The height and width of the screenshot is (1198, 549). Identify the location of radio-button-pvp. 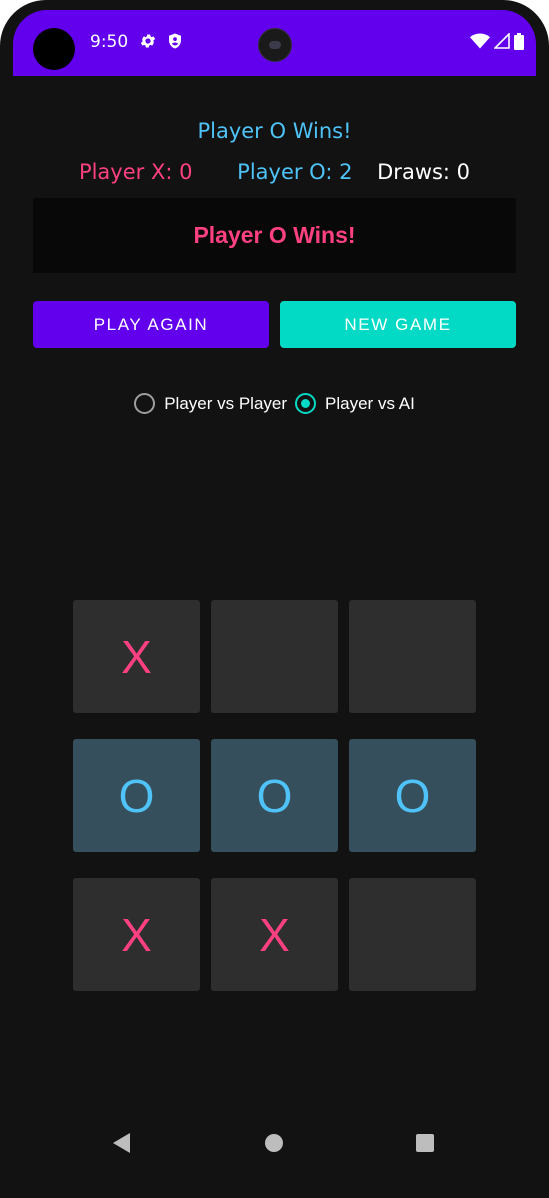
(145, 403).